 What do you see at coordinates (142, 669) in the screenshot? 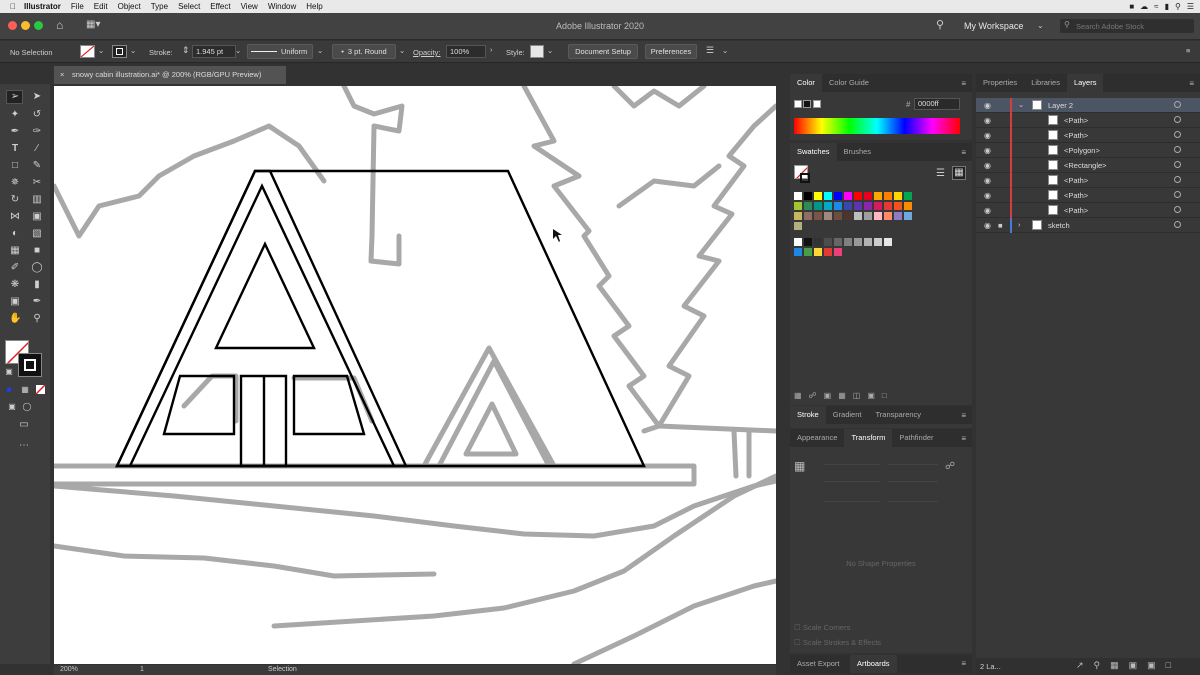
I see `artboard-number: 1` at bounding box center [142, 669].